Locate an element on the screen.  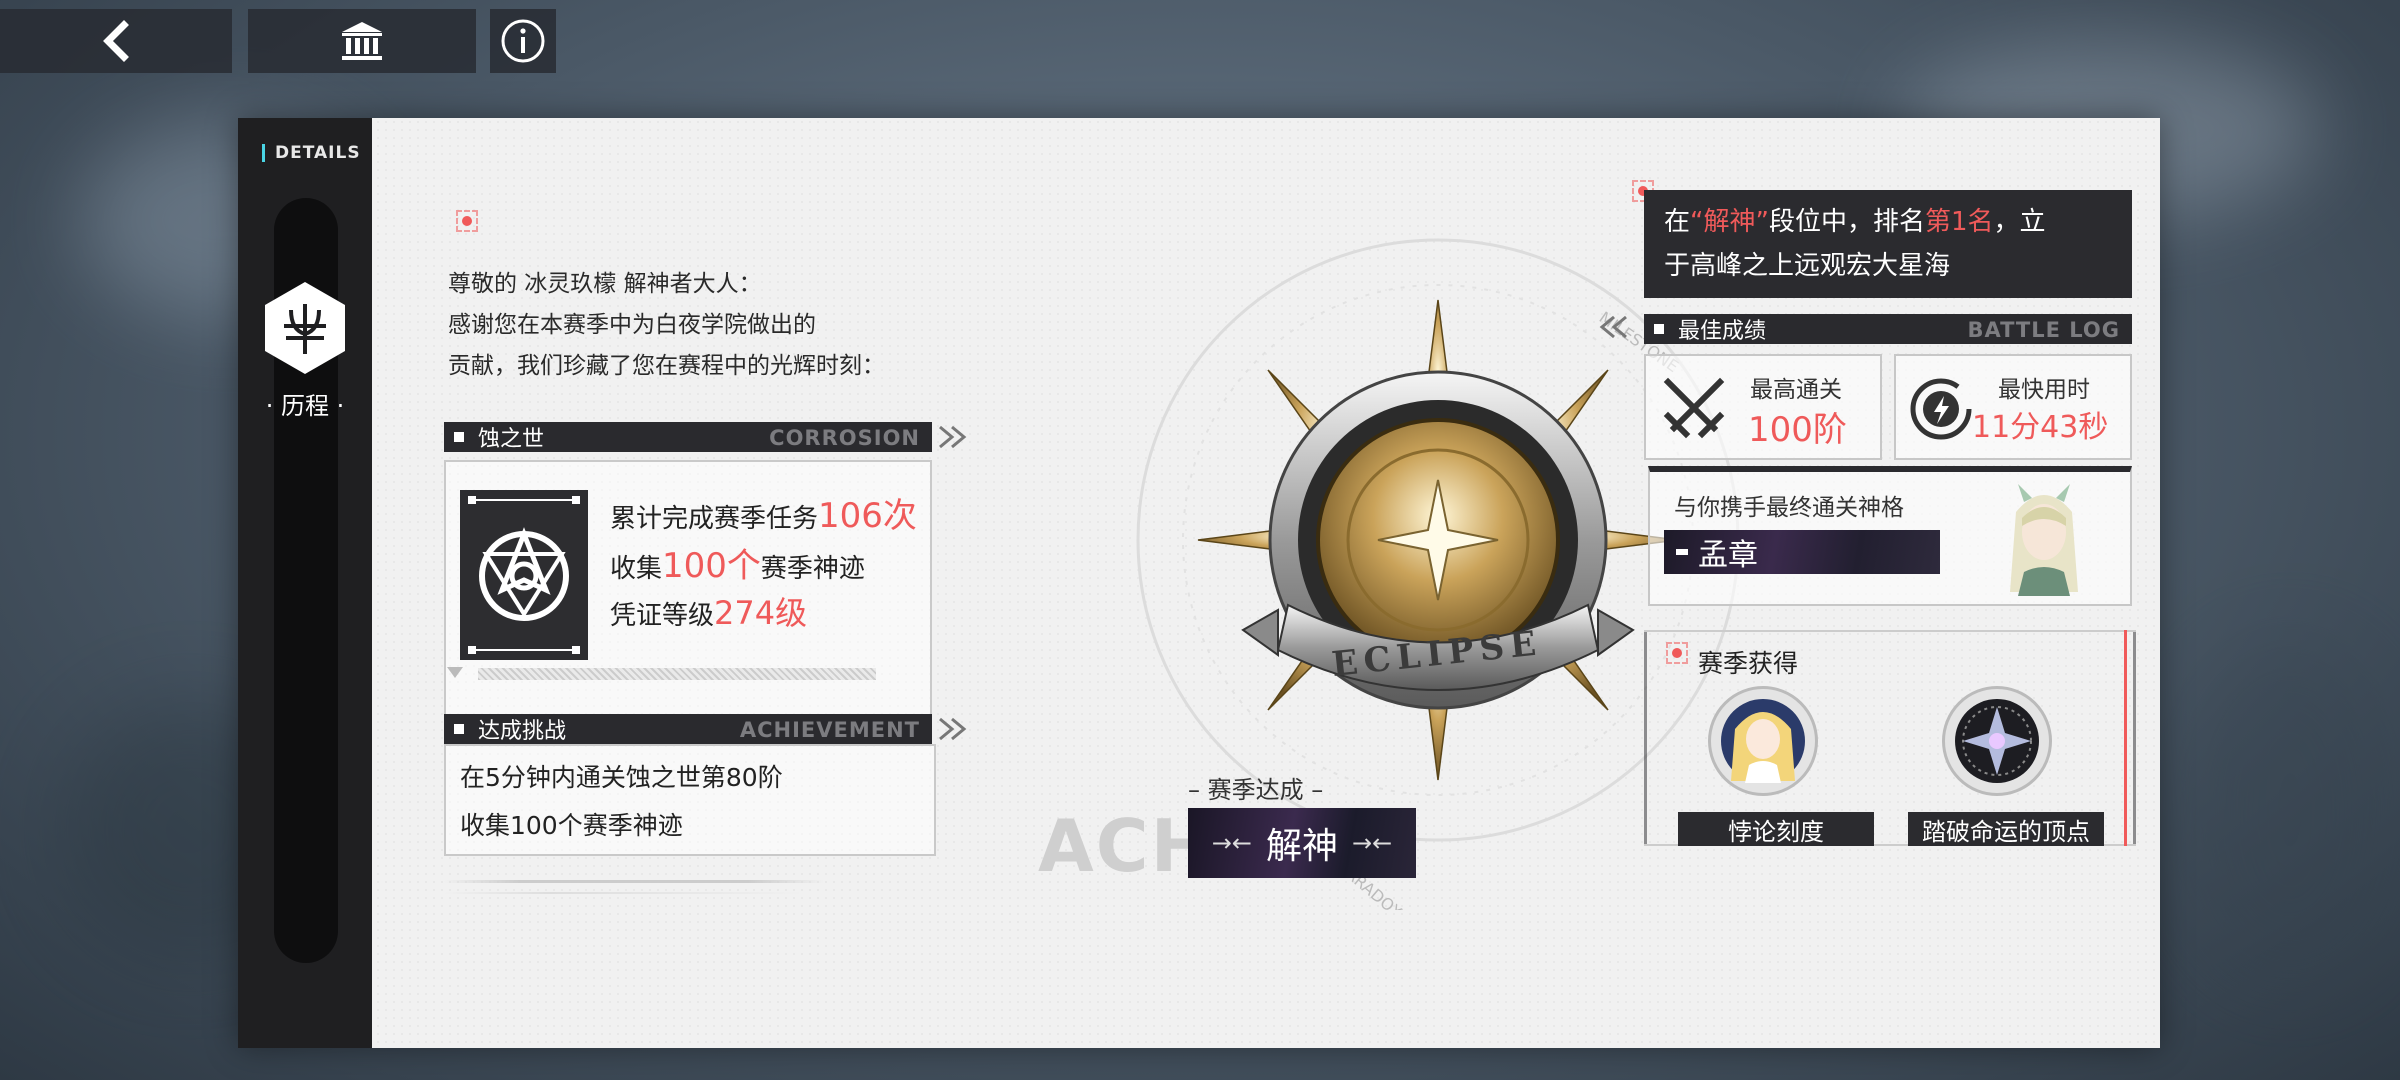
trident-emblem-icon is located at coordinates (305, 328).